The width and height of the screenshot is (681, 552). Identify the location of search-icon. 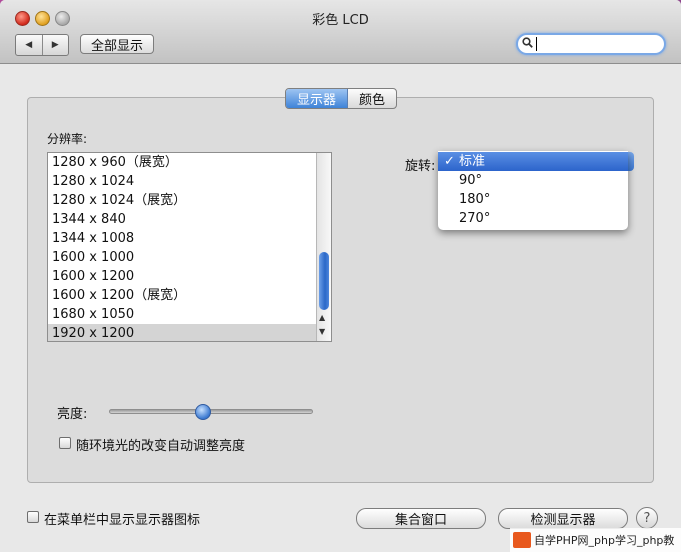
(527, 42).